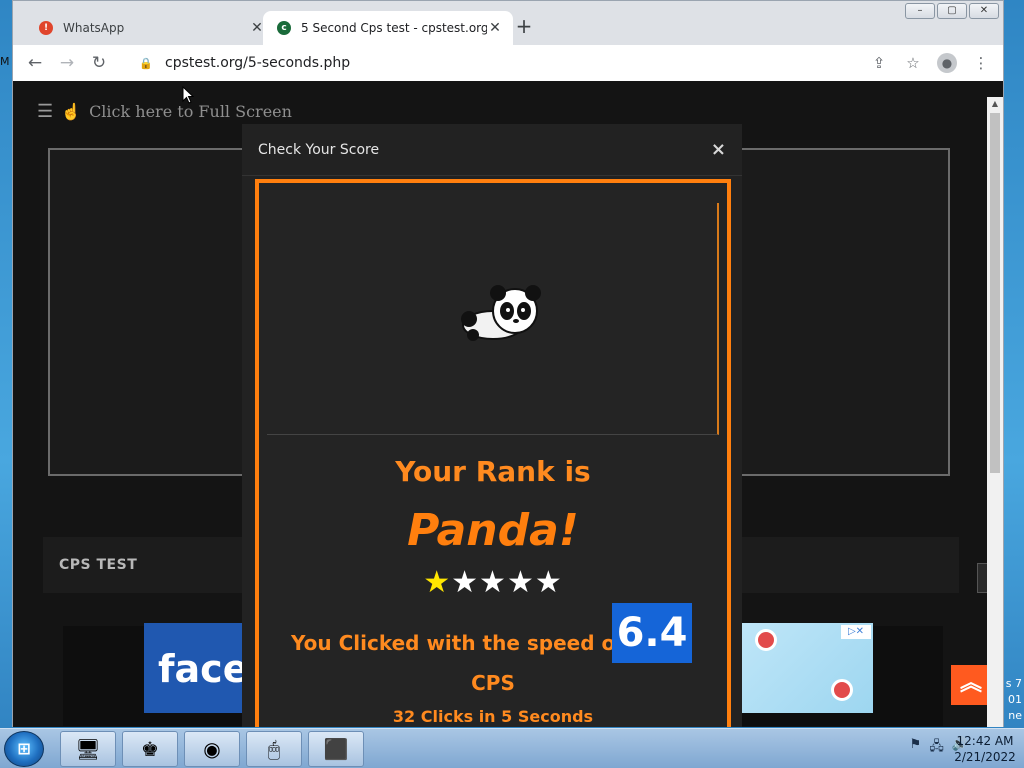 The image size is (1024, 768). What do you see at coordinates (190, 111) in the screenshot?
I see `fullscreen-text: Click here to Full Screen` at bounding box center [190, 111].